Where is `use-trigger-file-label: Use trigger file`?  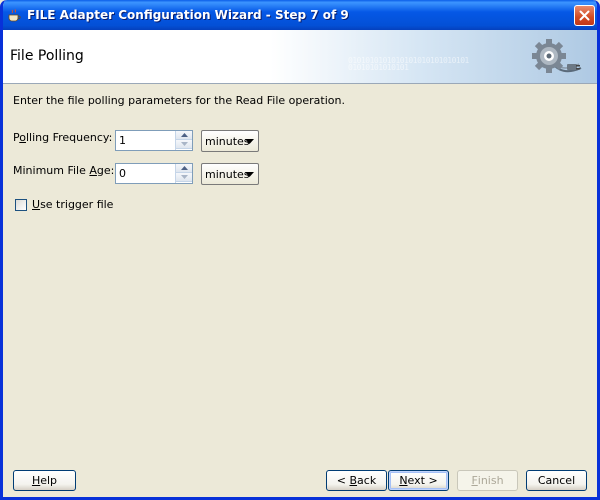 use-trigger-file-label: Use trigger file is located at coordinates (72, 204).